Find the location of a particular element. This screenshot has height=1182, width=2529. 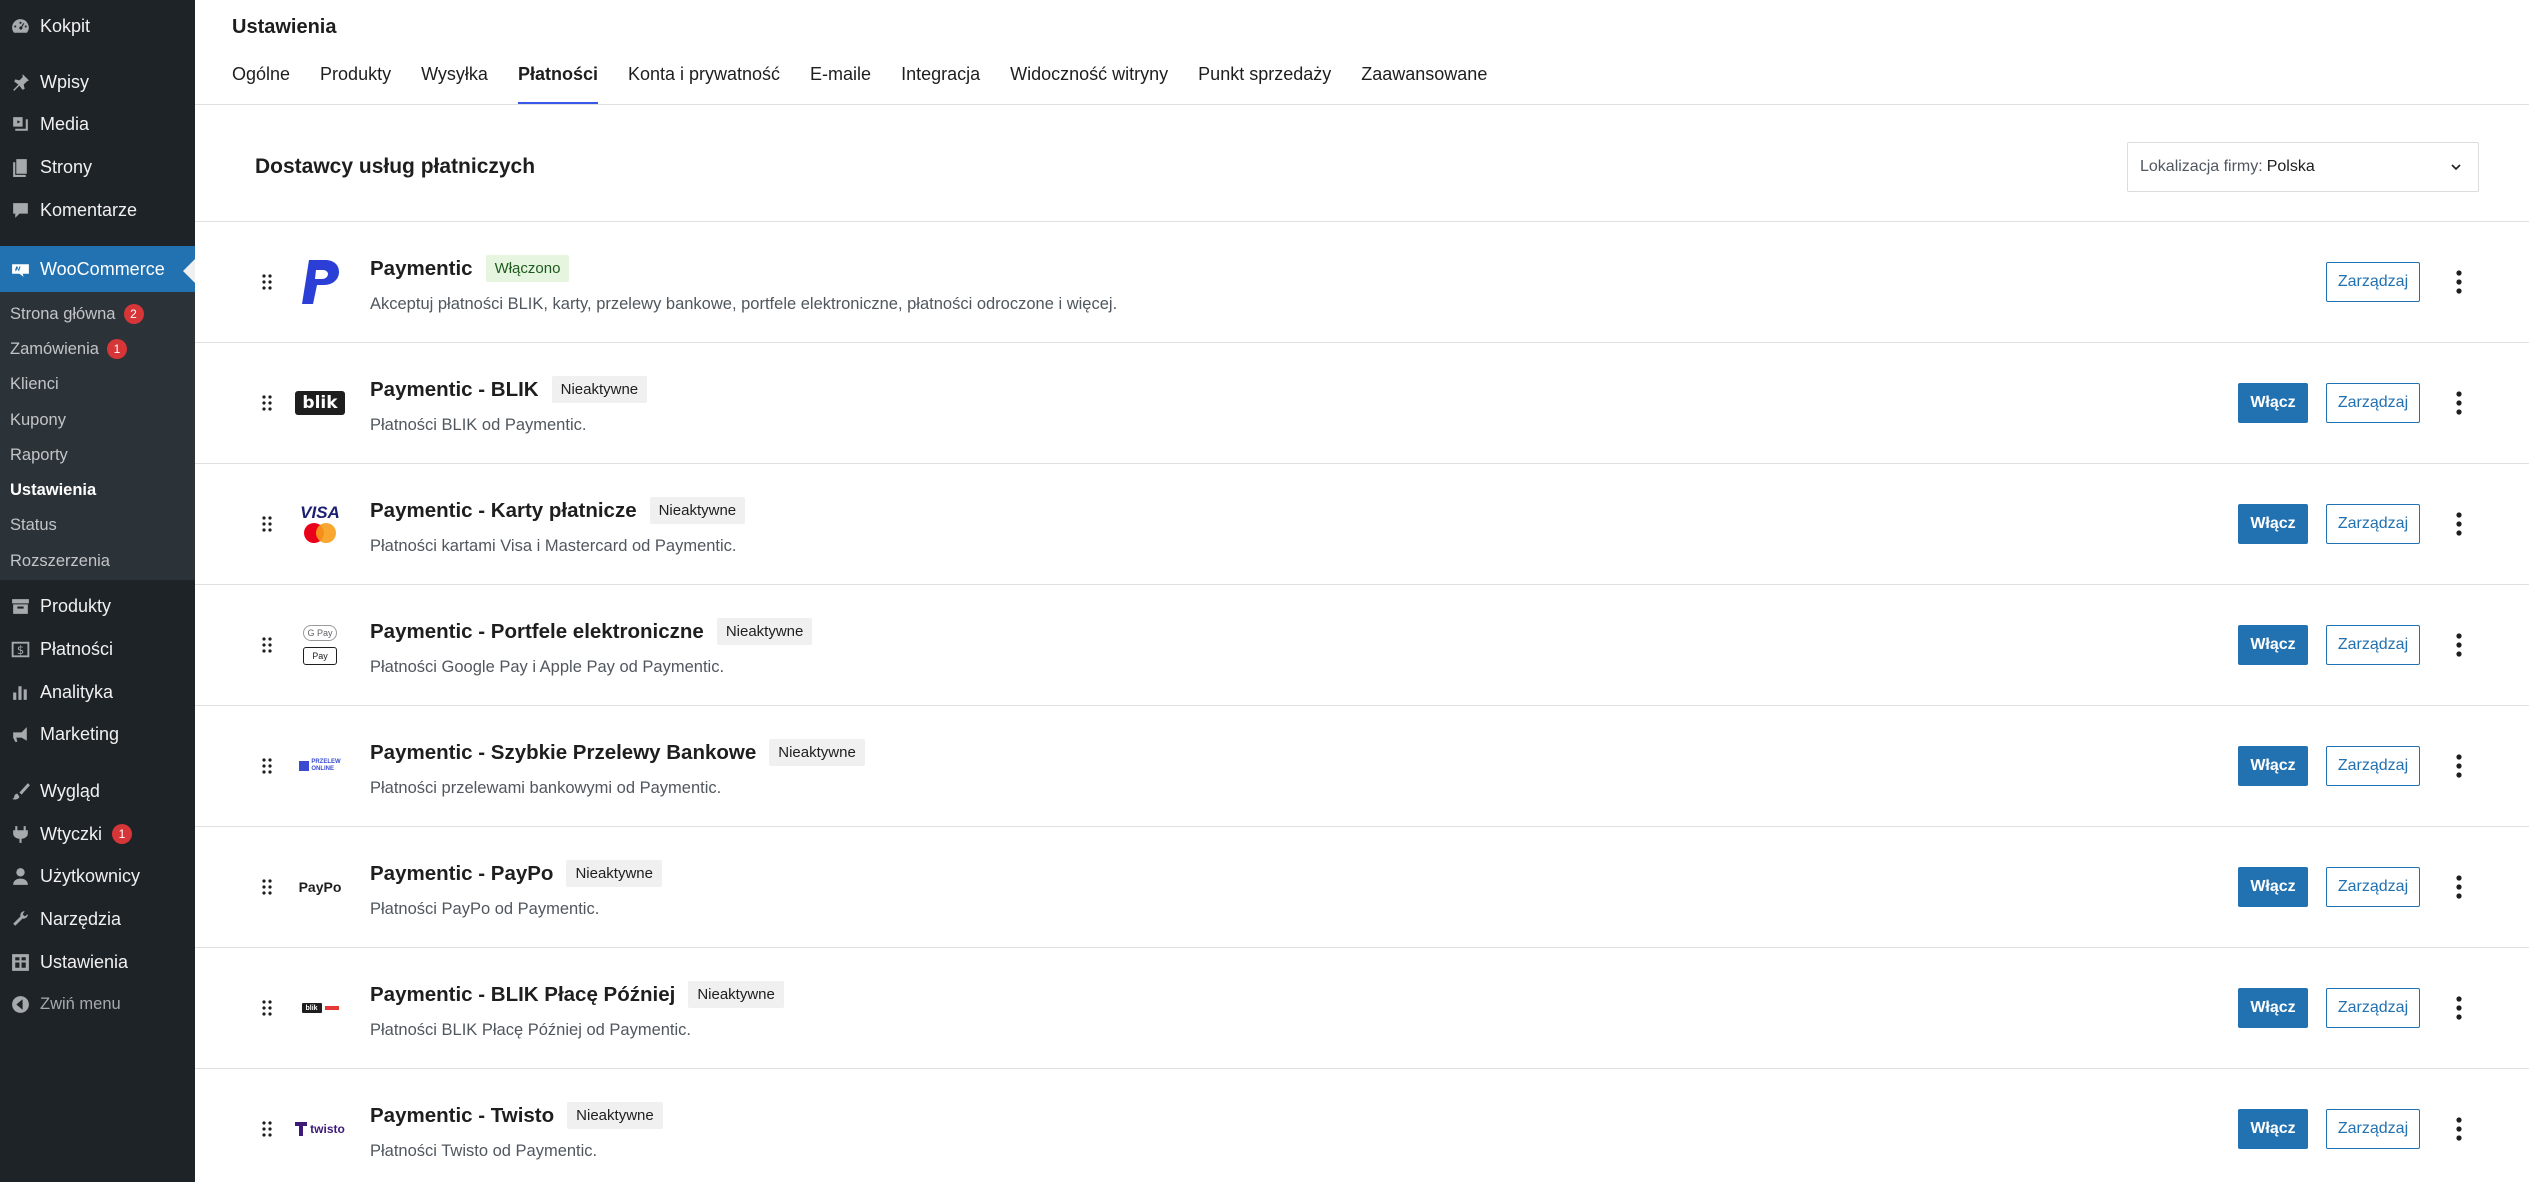

provider-name-text: Paymentic - PayPo is located at coordinates (462, 873).